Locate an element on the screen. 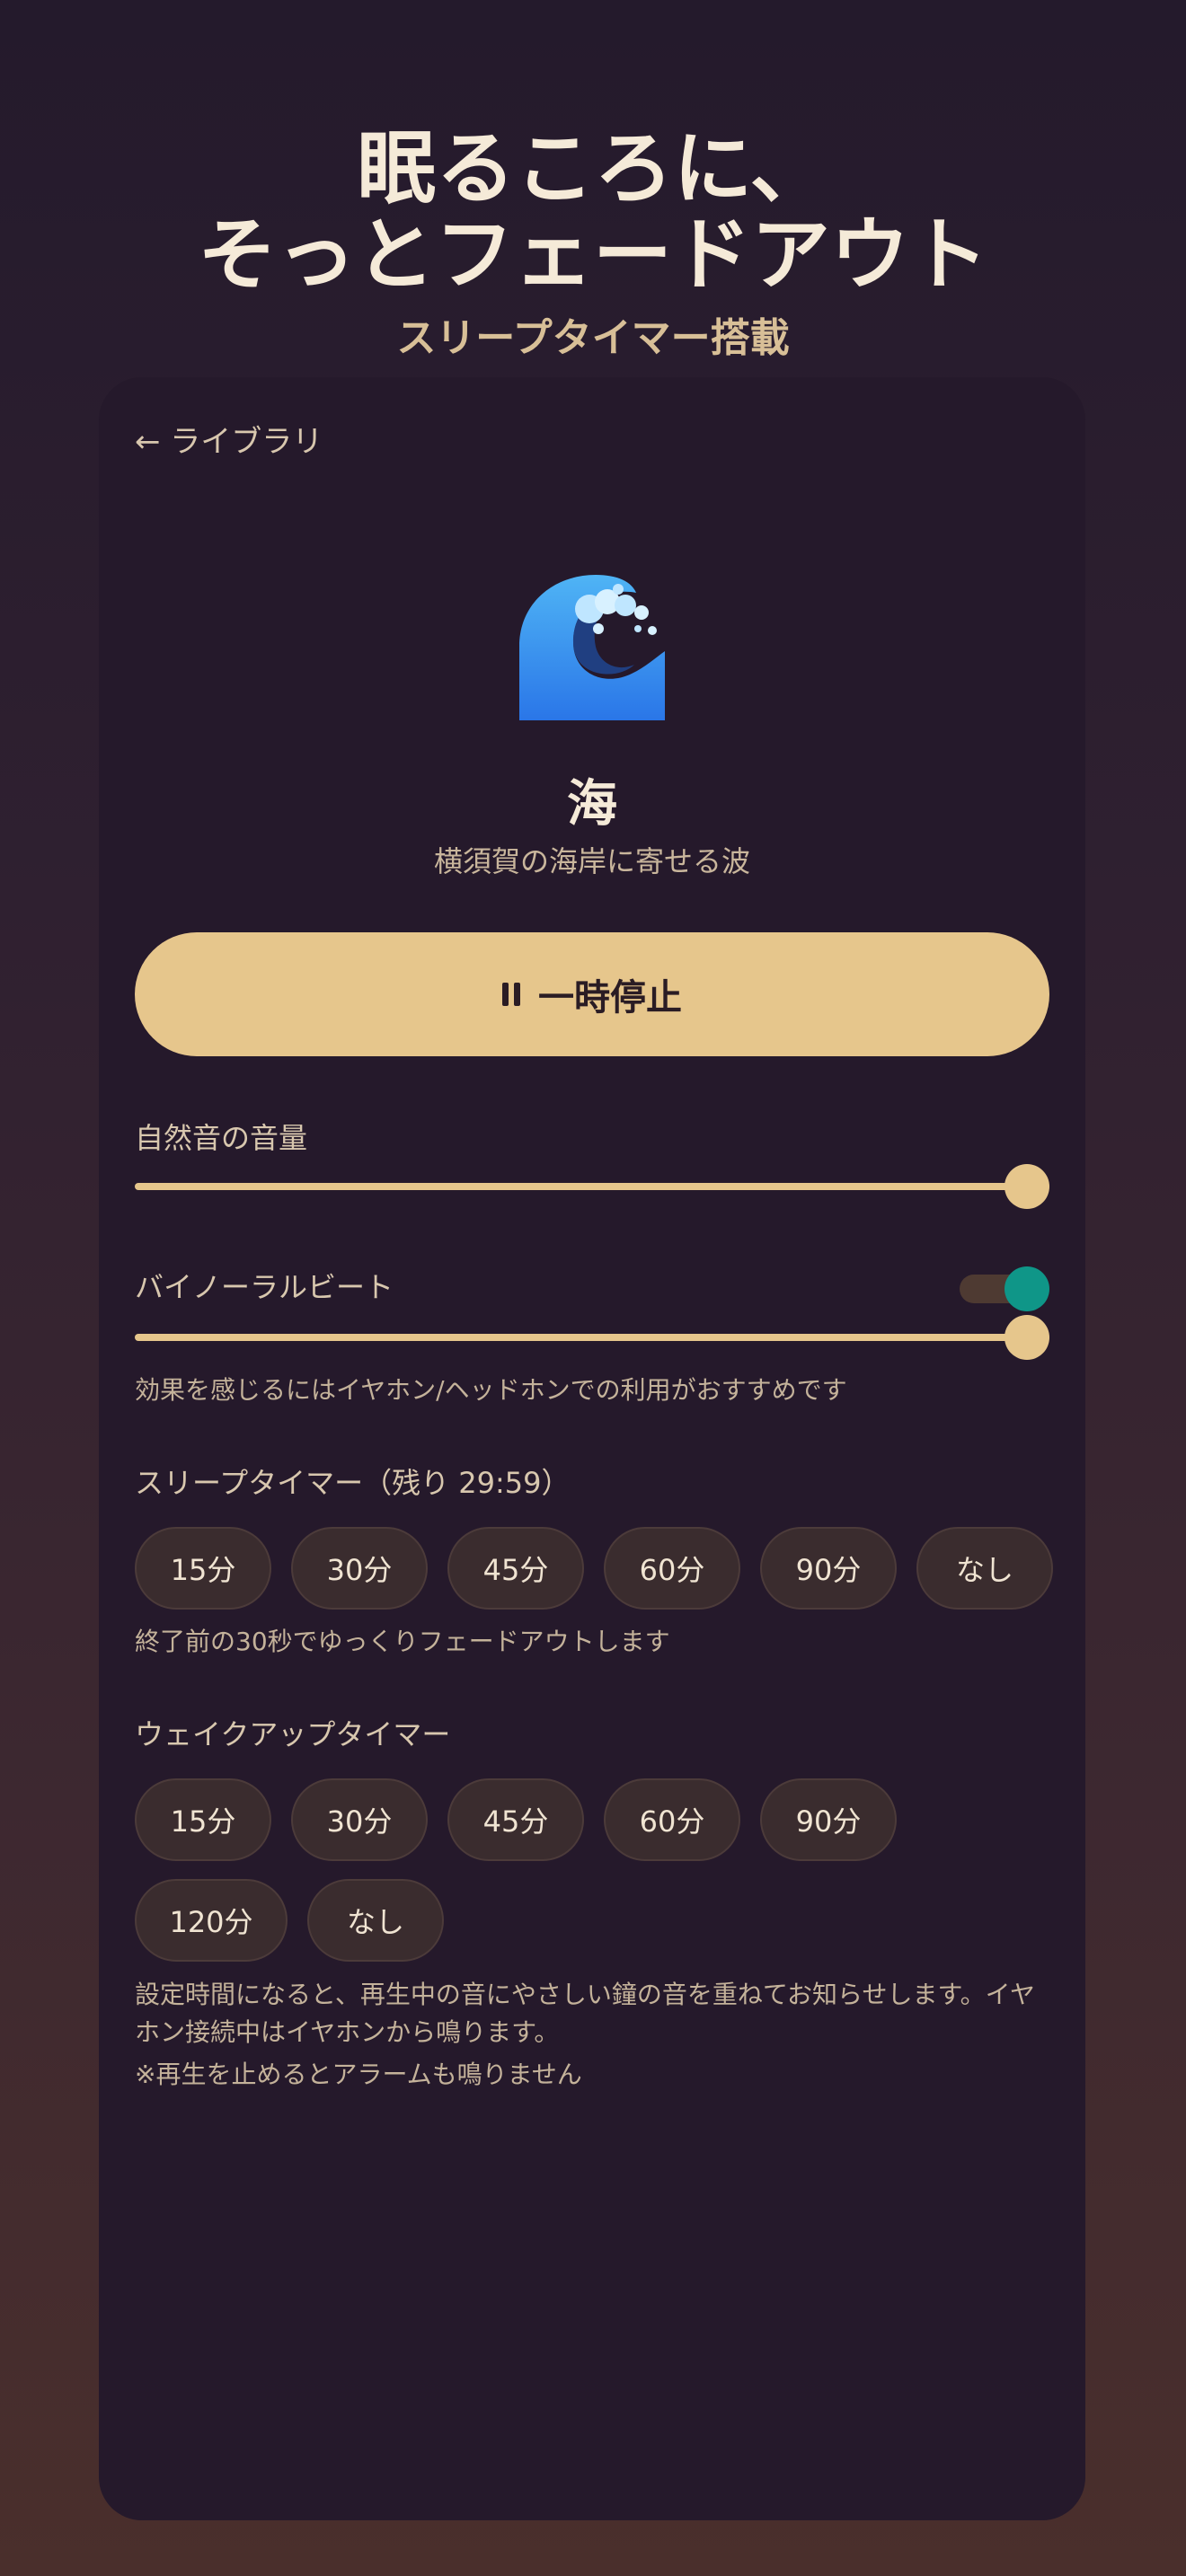 Image resolution: width=1186 pixels, height=2576 pixels. sleep-timer-option: 60分 is located at coordinates (672, 1568).